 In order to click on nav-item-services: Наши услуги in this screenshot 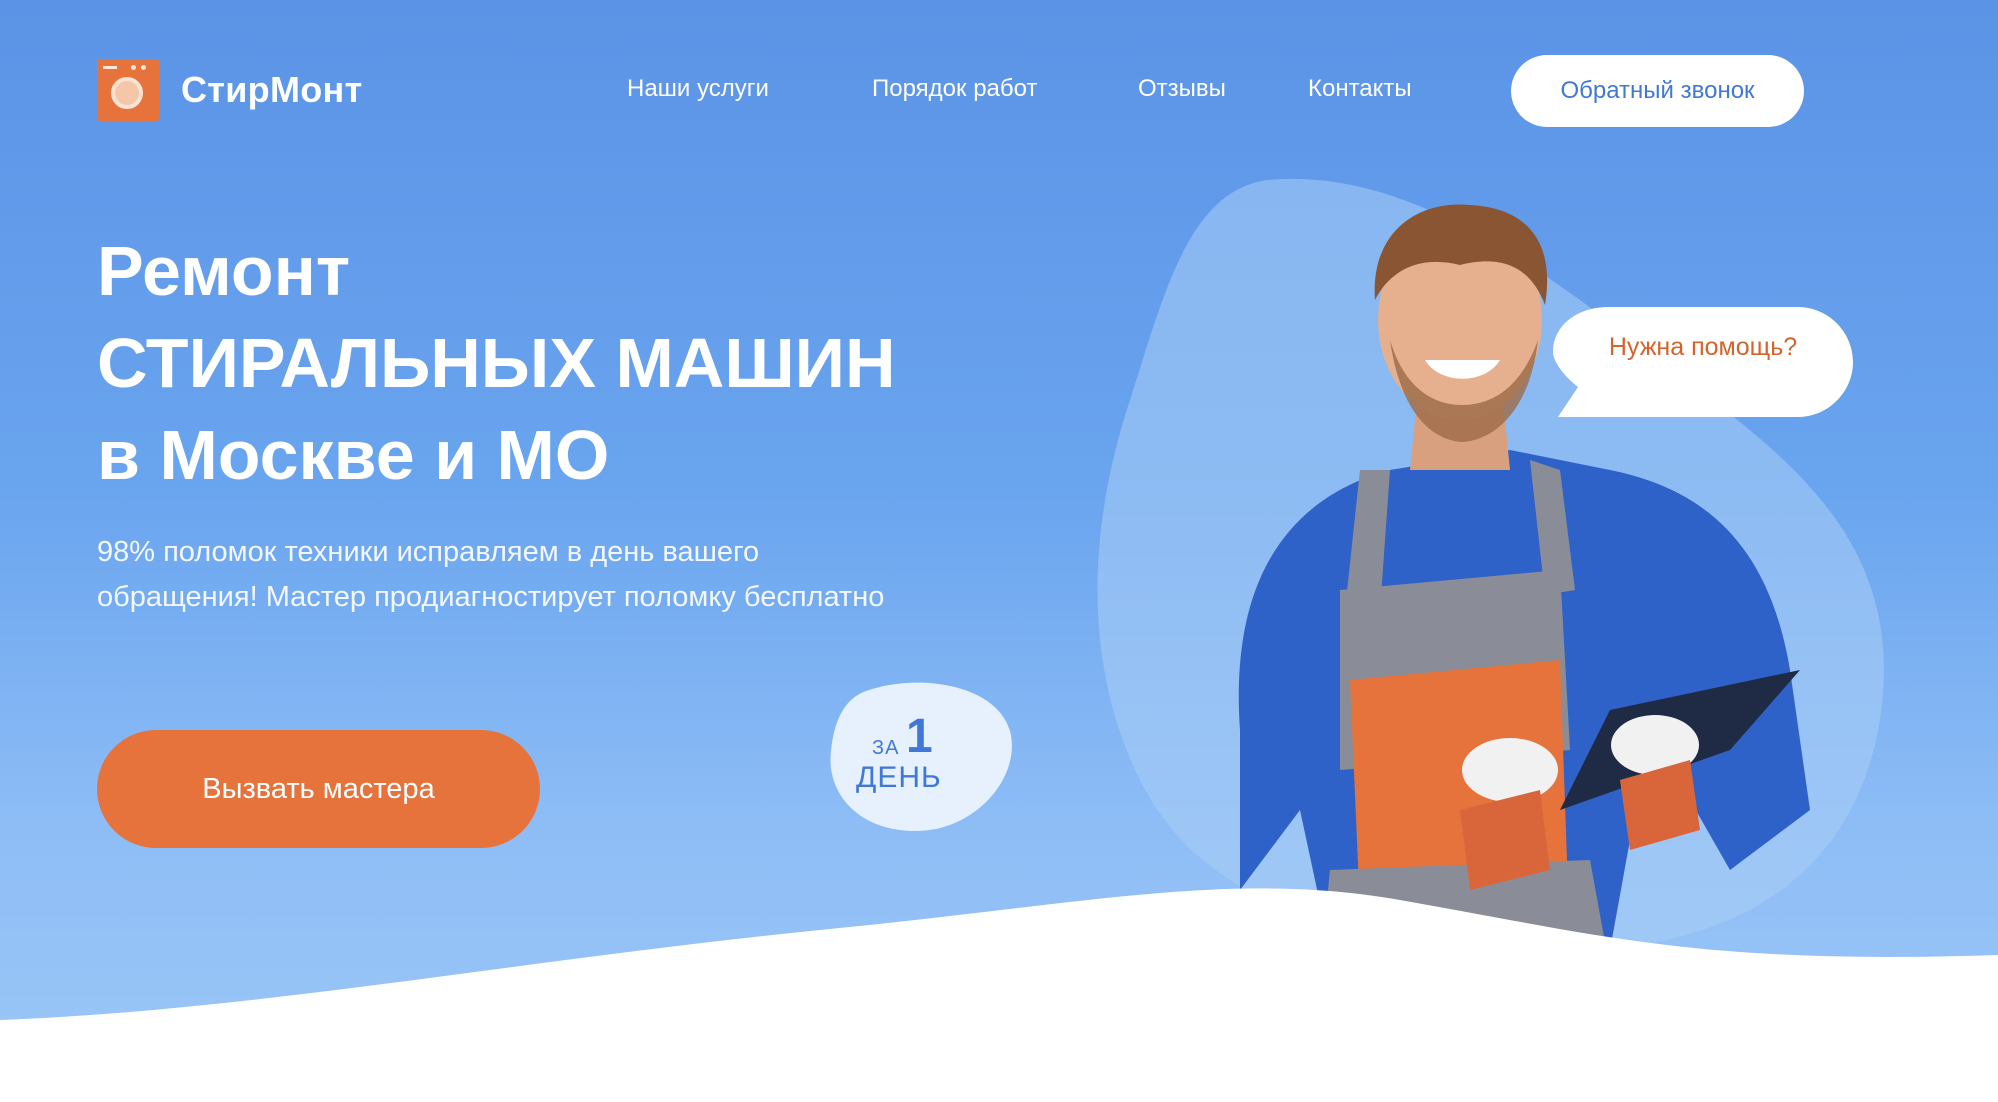, I will do `click(698, 89)`.